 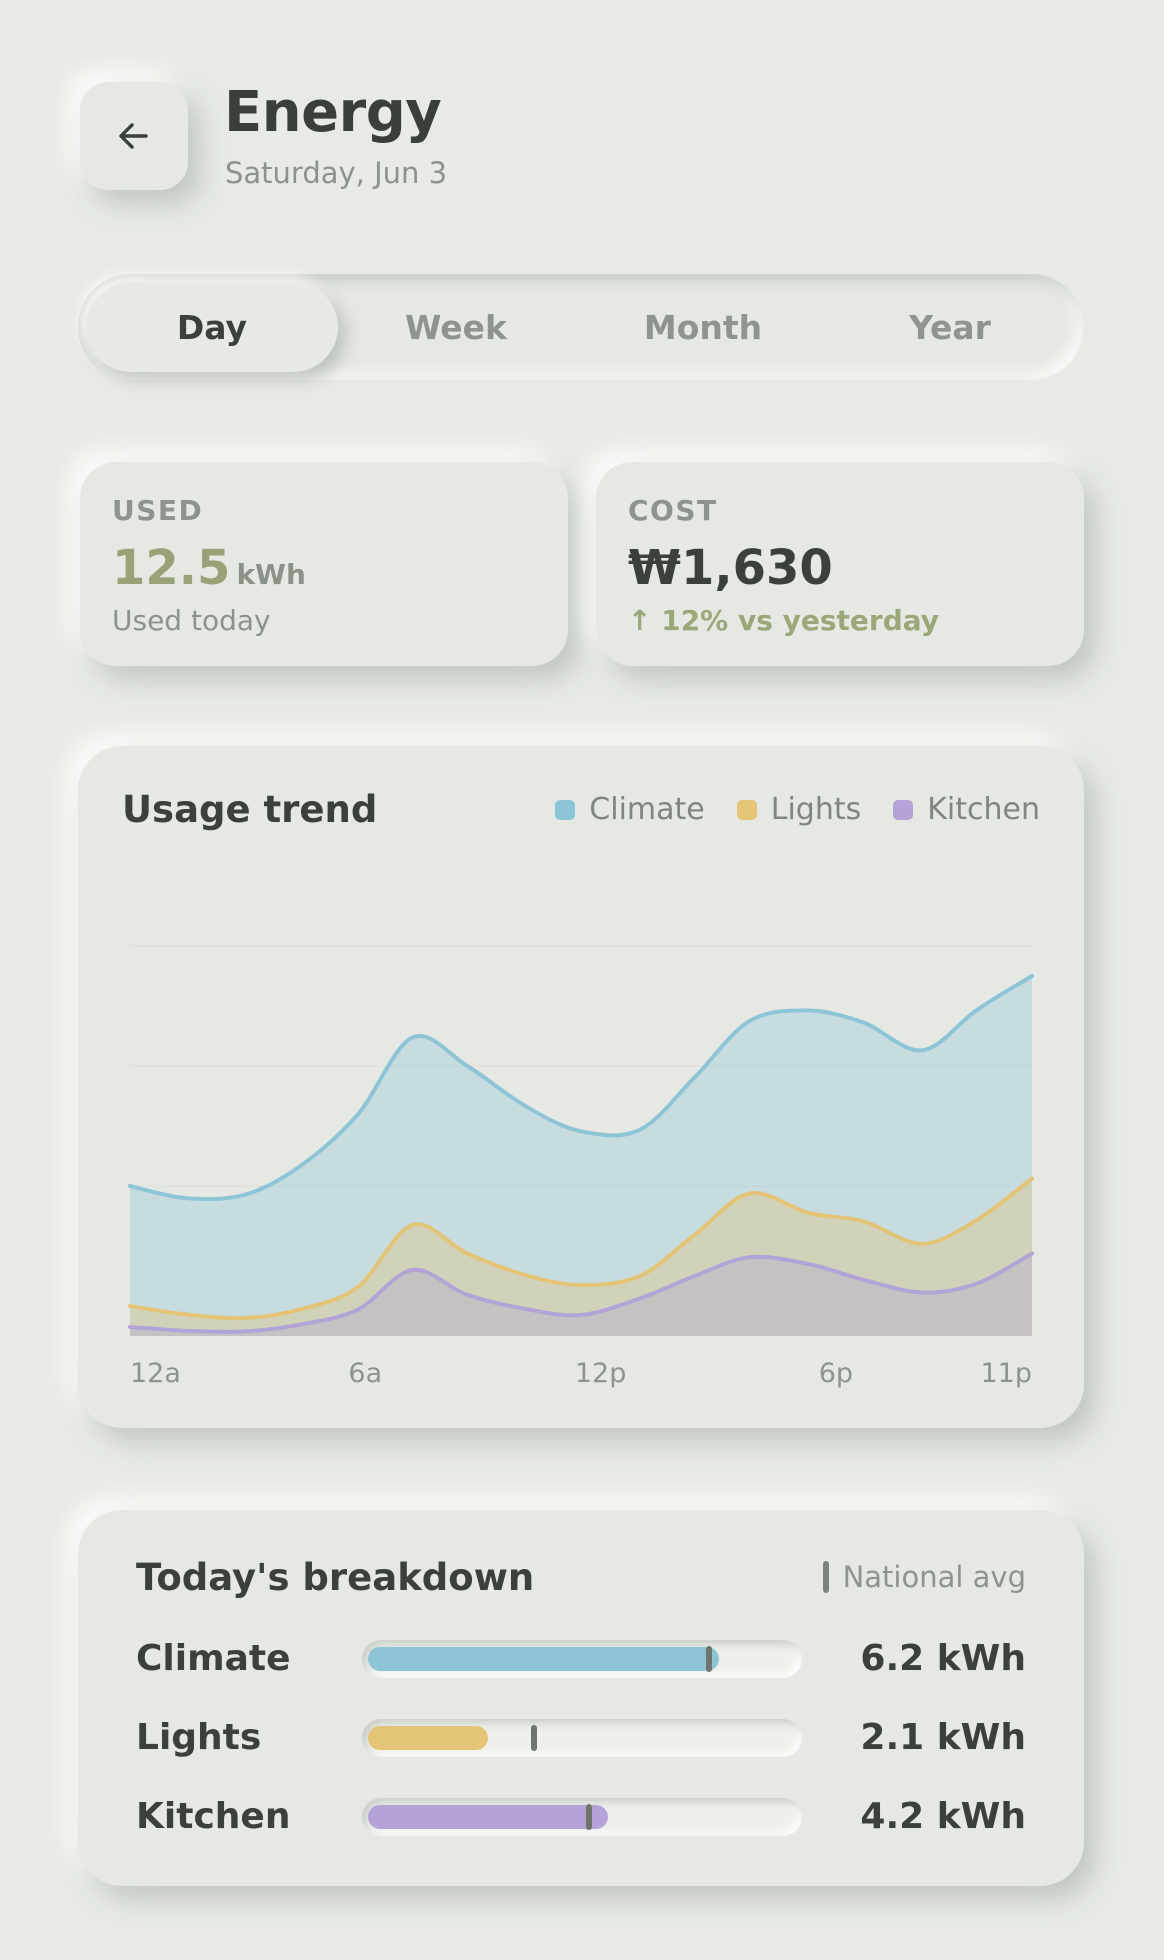 What do you see at coordinates (213, 1658) in the screenshot?
I see `breakdown-name: Climate` at bounding box center [213, 1658].